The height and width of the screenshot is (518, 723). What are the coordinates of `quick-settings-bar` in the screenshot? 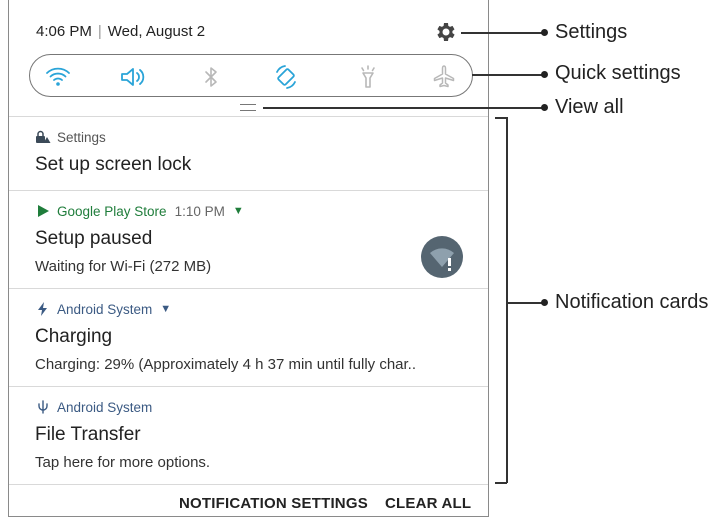 It's located at (251, 75).